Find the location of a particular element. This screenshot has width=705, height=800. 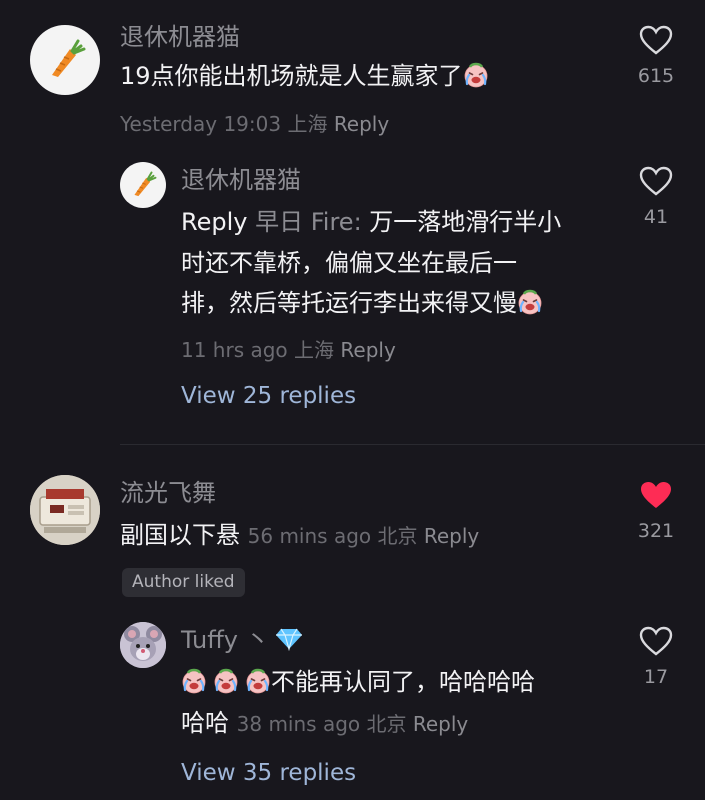

username-suffix: 丶 is located at coordinates (257, 640).